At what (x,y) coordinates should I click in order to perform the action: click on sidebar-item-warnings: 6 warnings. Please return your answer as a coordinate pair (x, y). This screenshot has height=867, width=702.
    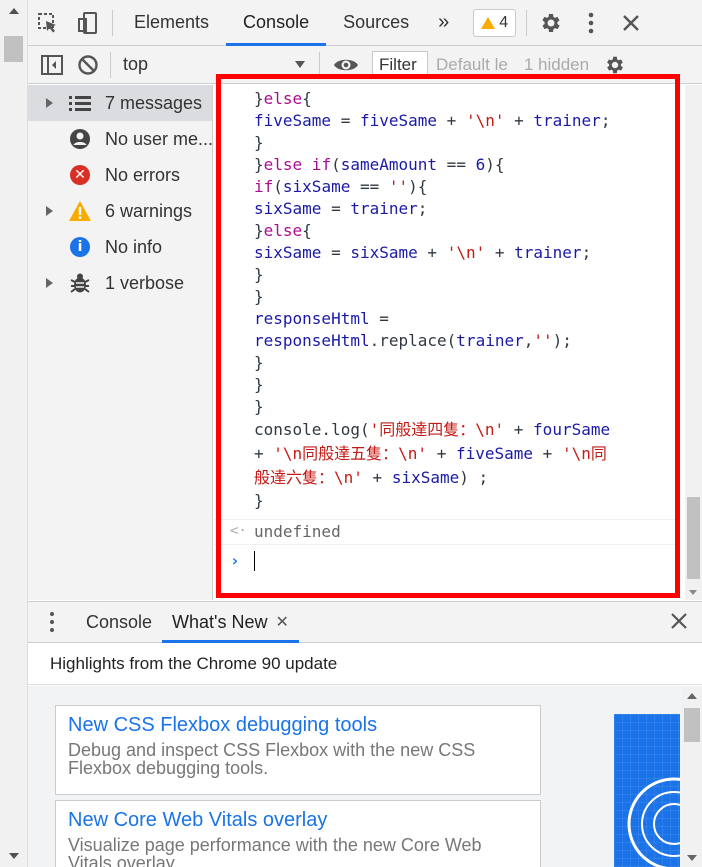
    Looking at the image, I should click on (120, 211).